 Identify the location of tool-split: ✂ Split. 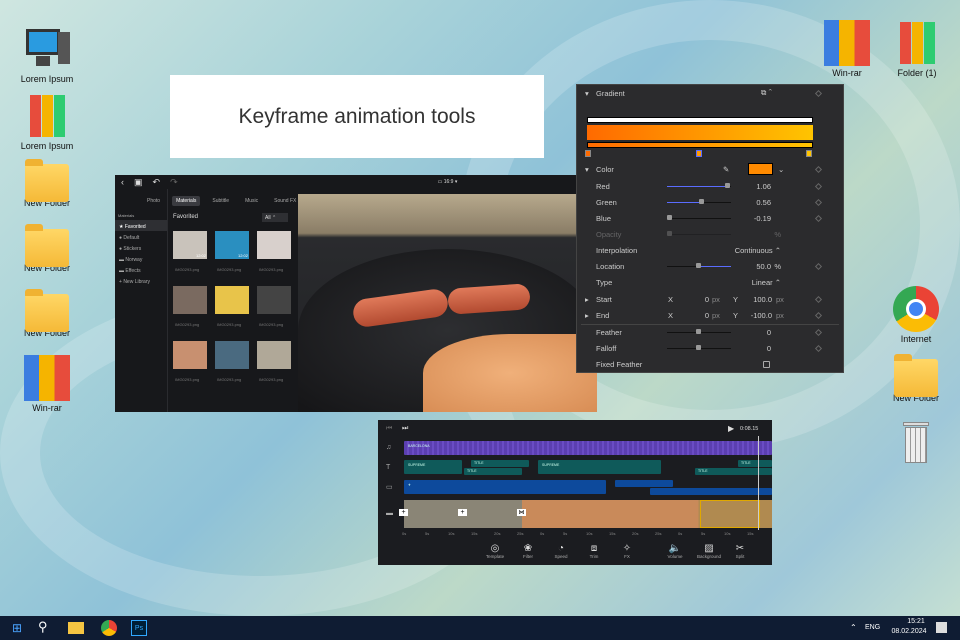
(740, 551).